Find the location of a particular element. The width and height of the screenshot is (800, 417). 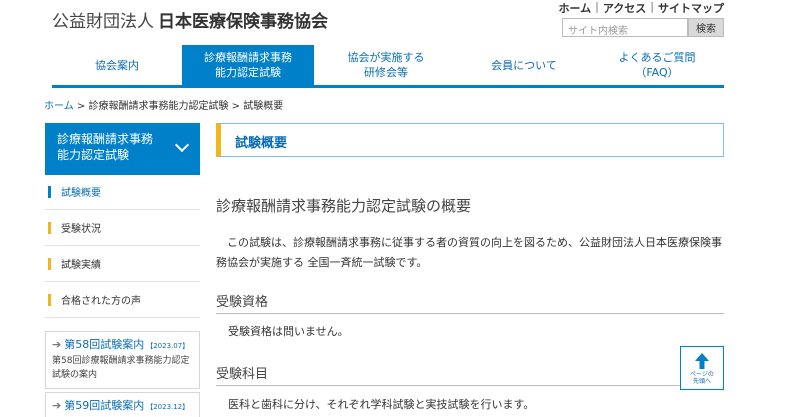

nav-label: 協会案内 is located at coordinates (117, 65).